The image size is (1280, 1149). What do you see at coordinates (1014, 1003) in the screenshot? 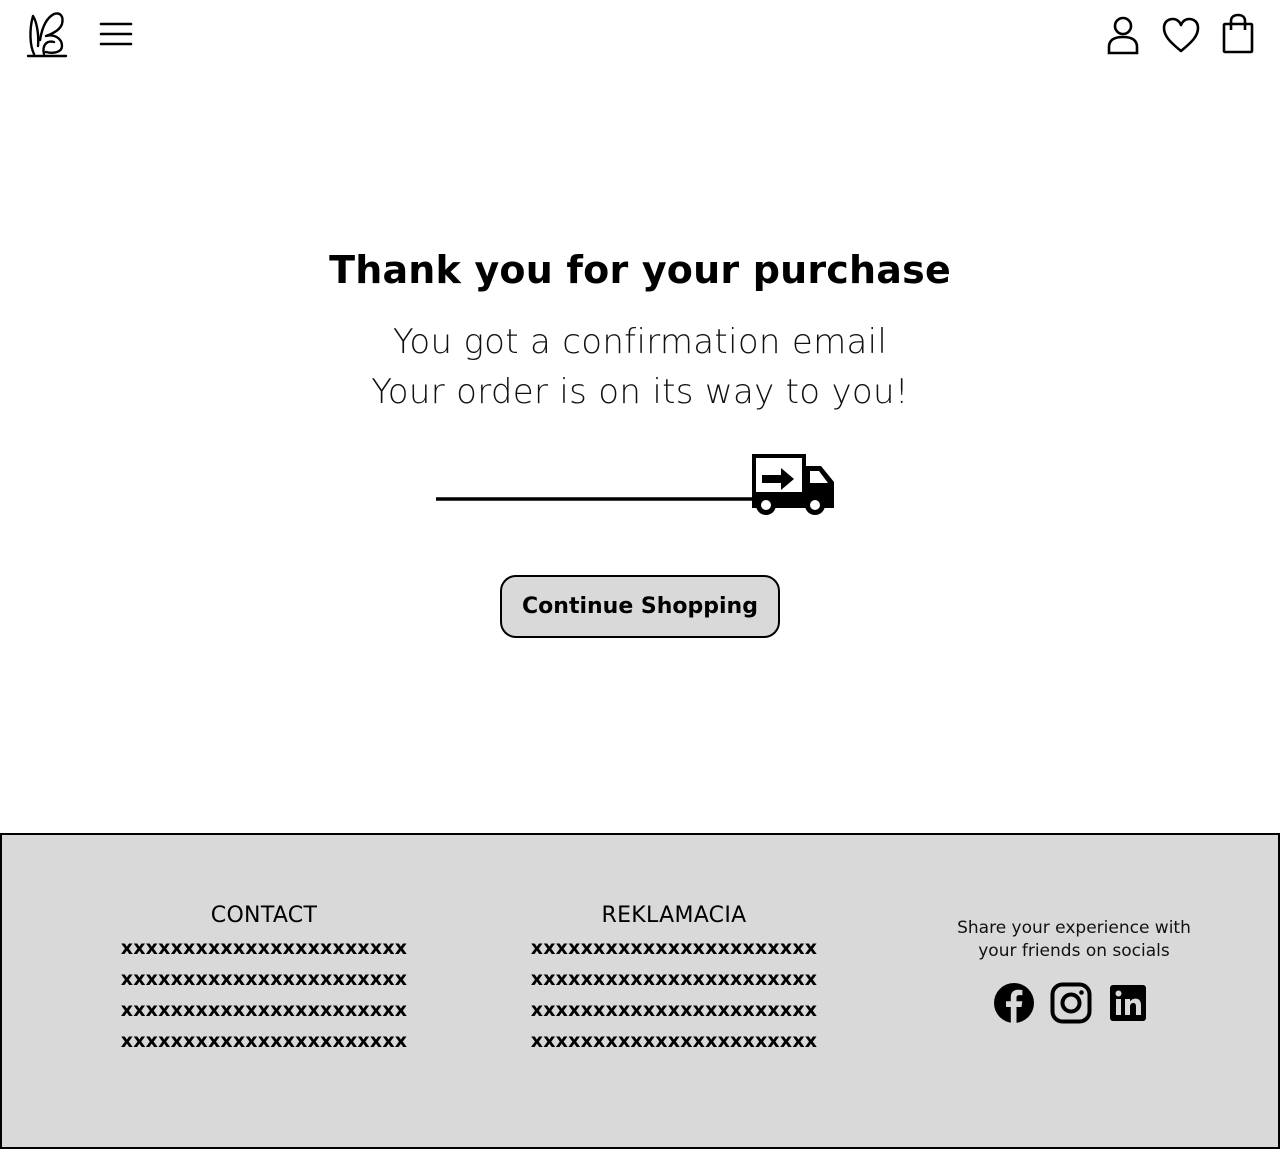
I see `facebook-icon` at bounding box center [1014, 1003].